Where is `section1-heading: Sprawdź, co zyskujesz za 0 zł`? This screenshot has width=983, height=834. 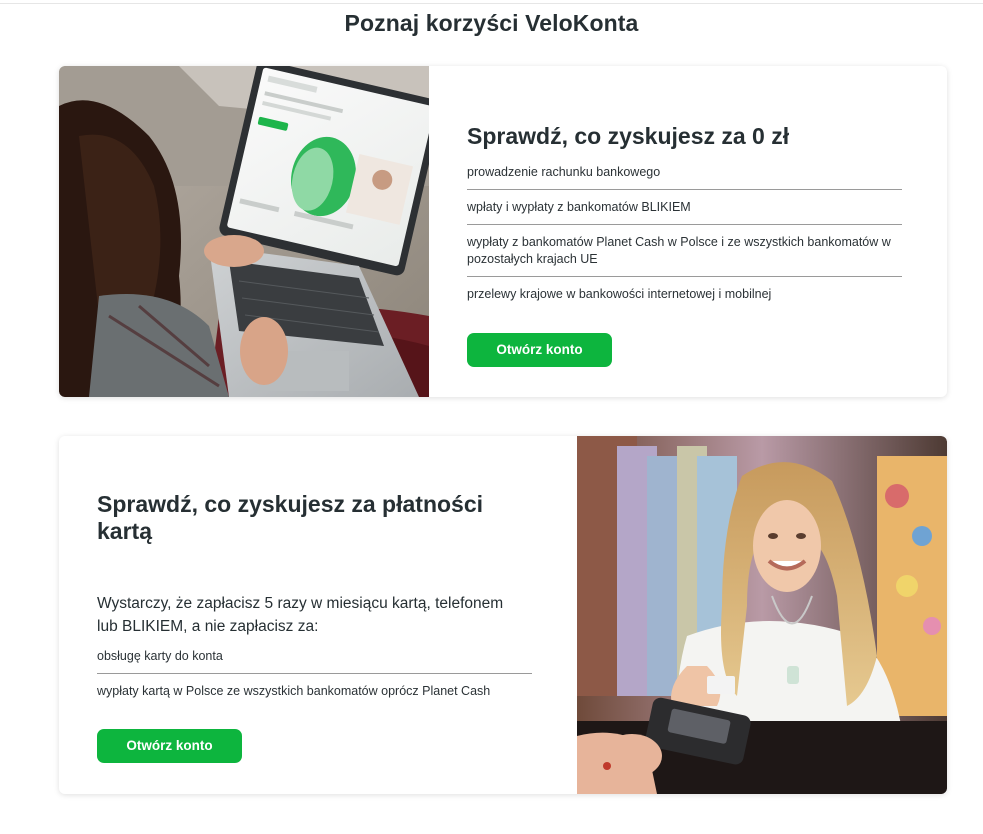
section1-heading: Sprawdź, co zyskujesz za 0 zł is located at coordinates (628, 136).